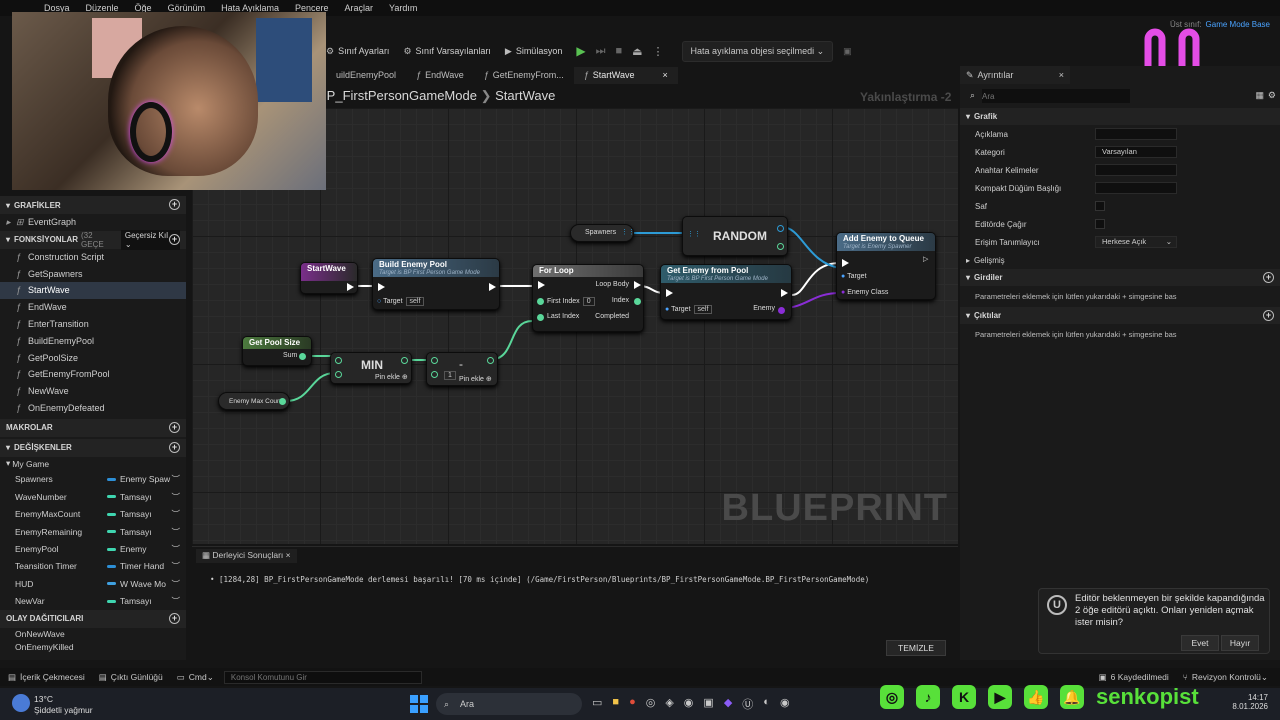  I want to click on target-pin: ● Target self, so click(689, 309).